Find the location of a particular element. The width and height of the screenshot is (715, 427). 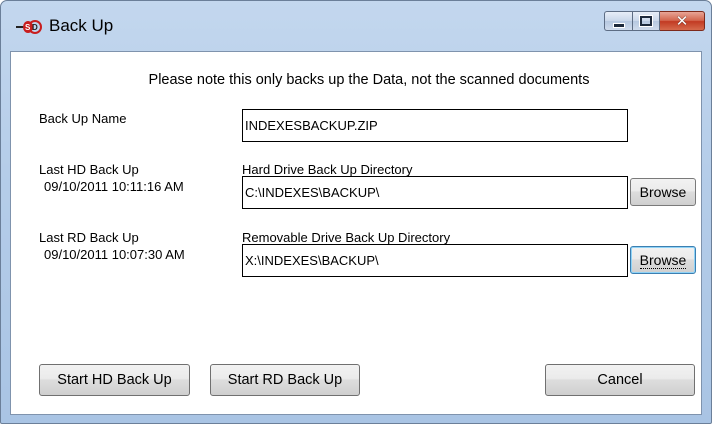

maximize-icon is located at coordinates (646, 21).